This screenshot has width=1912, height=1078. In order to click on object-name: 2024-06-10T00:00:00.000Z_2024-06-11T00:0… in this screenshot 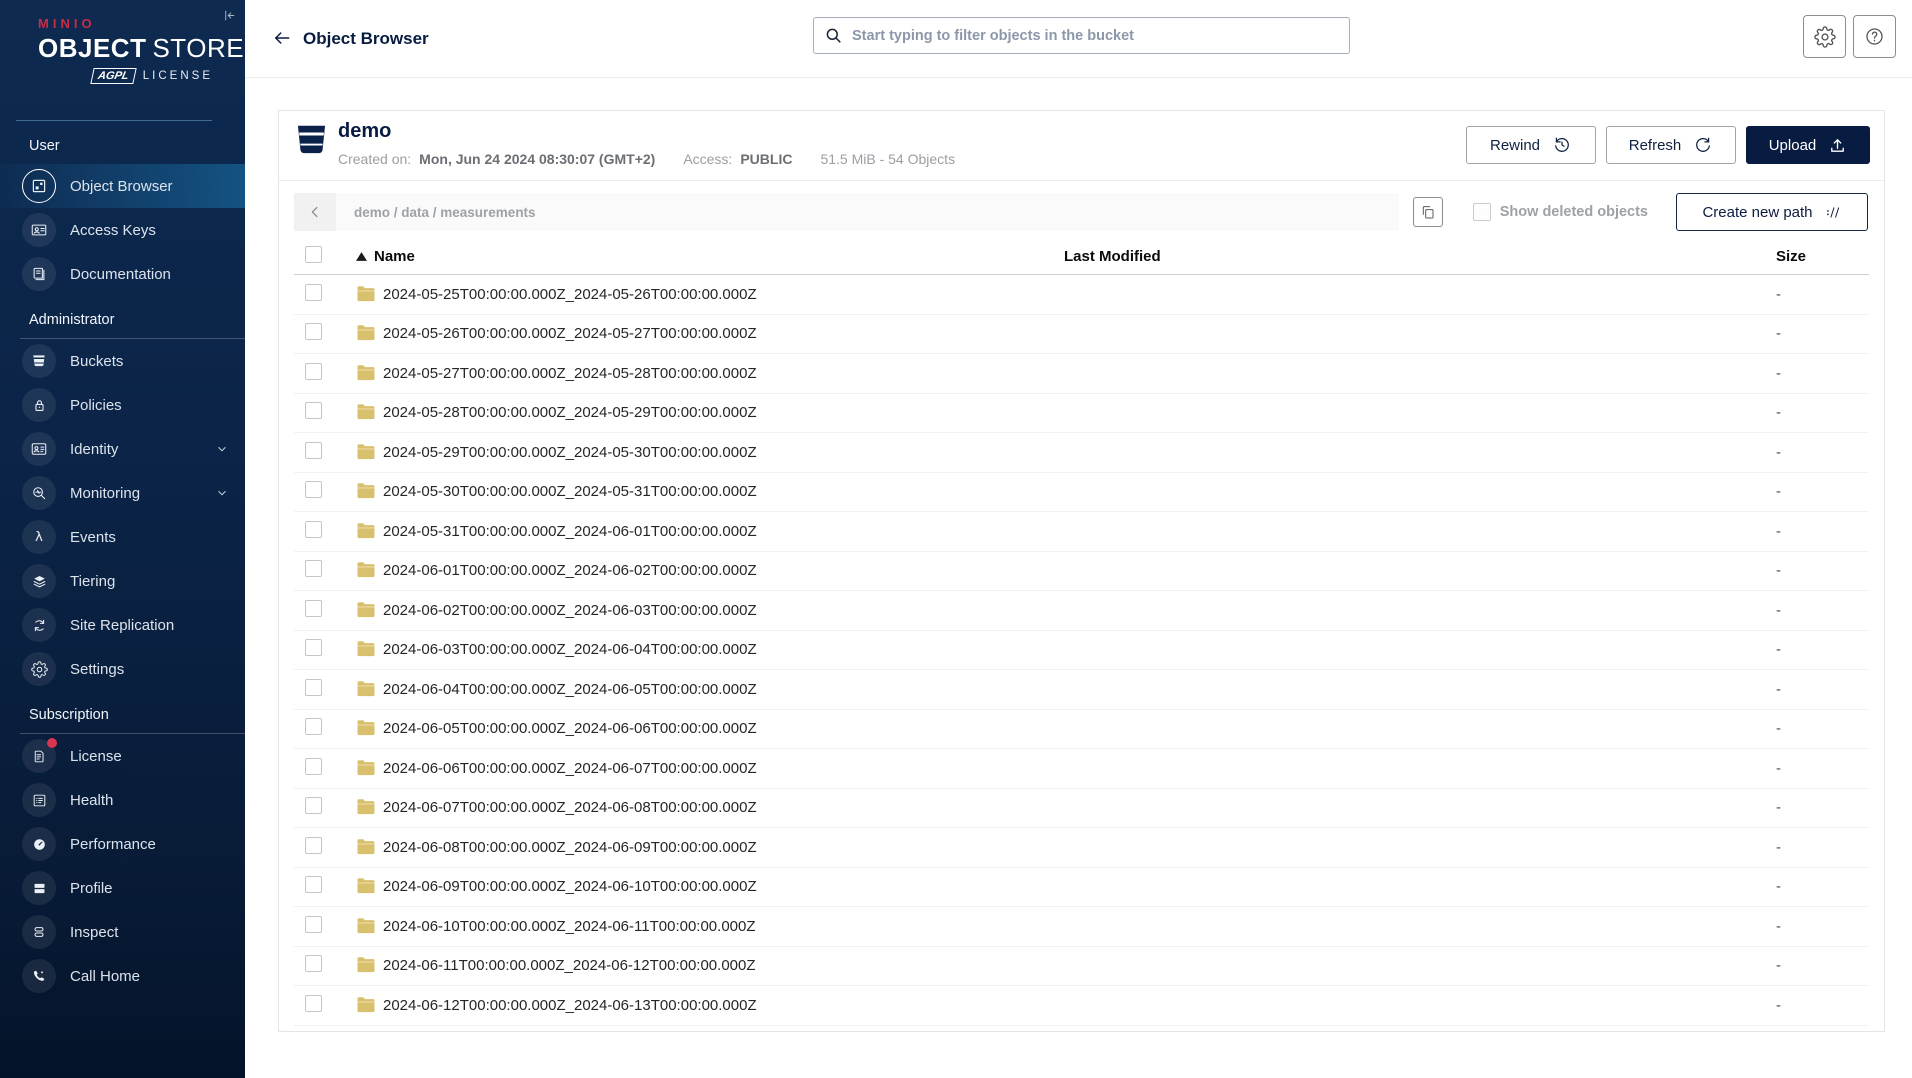, I will do `click(569, 926)`.